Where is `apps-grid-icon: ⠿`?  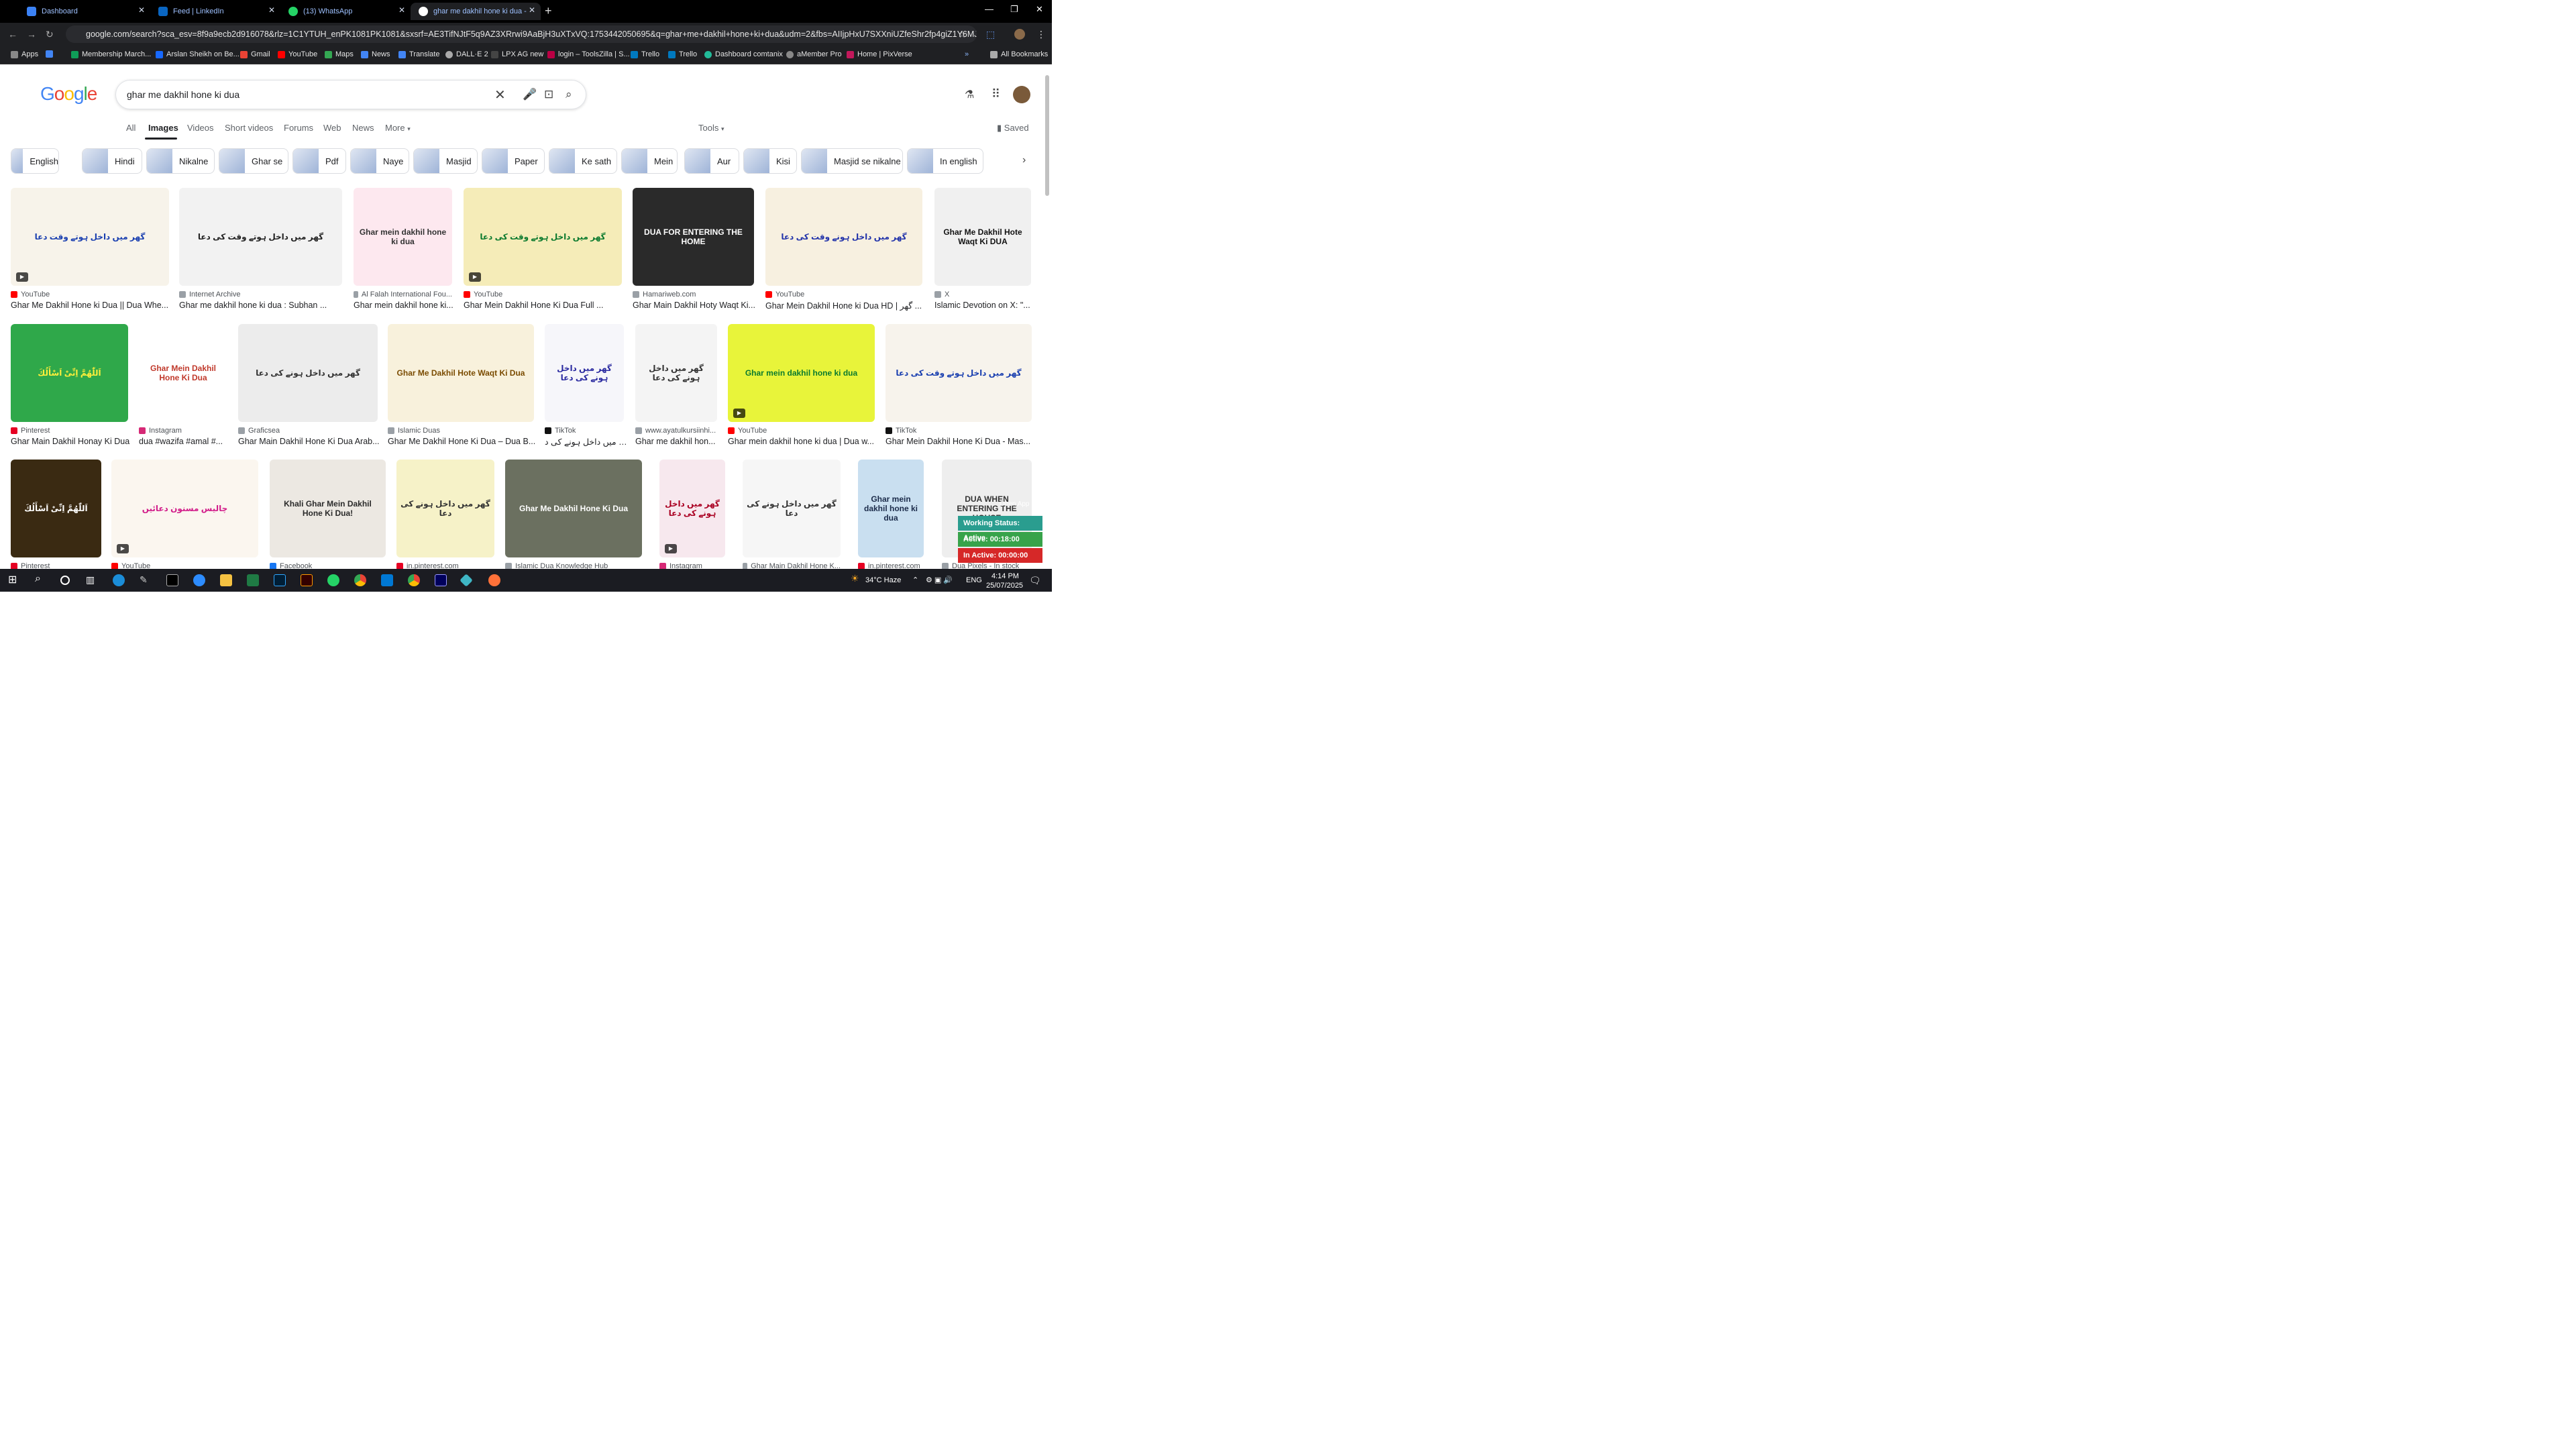
apps-grid-icon: ⠿ is located at coordinates (995, 94).